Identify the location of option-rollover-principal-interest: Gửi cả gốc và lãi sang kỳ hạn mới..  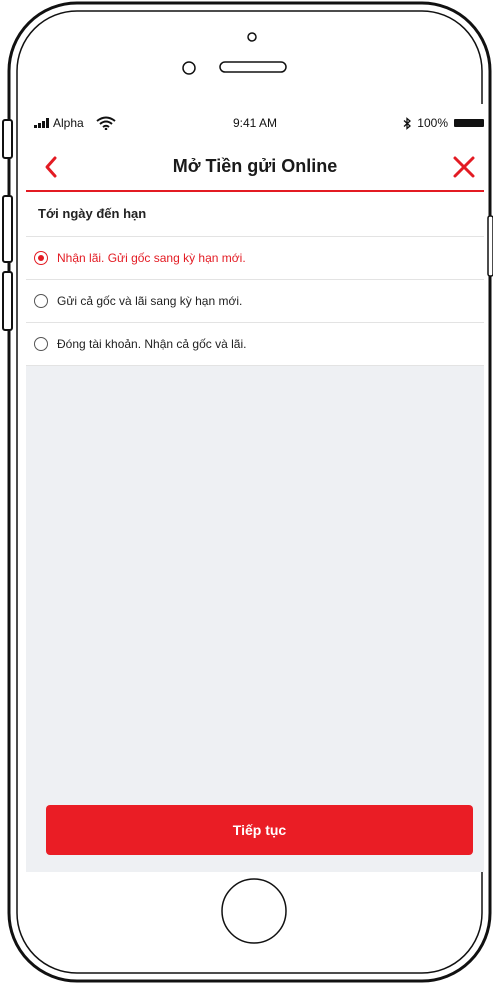
(255, 301).